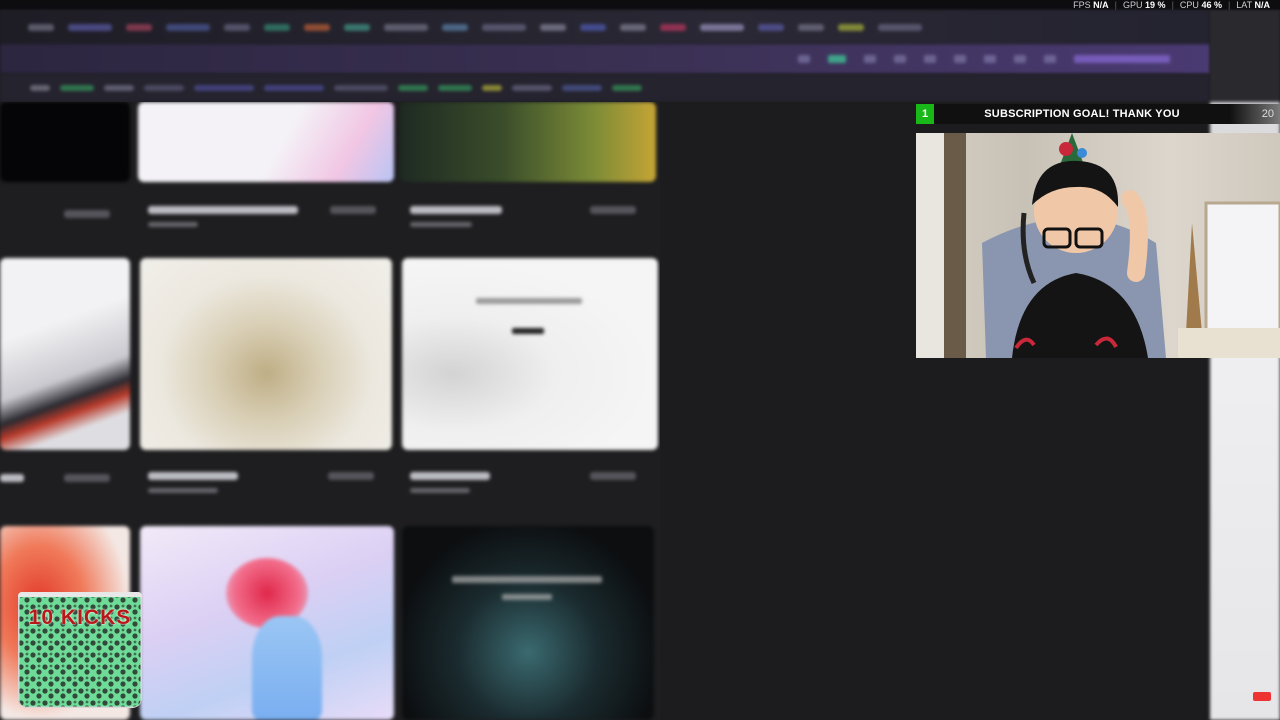  What do you see at coordinates (1082, 114) in the screenshot?
I see `goal-label: SUBSCRIPTION GOAL! THANK YOU` at bounding box center [1082, 114].